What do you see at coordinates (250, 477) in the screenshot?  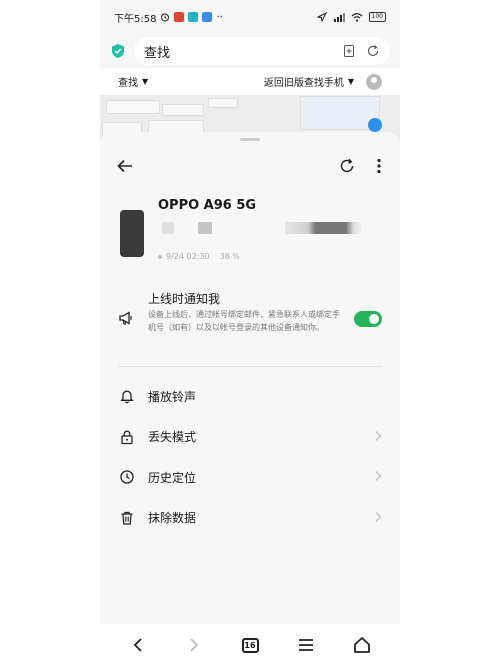 I see `menu-item-location-history: 历史定位` at bounding box center [250, 477].